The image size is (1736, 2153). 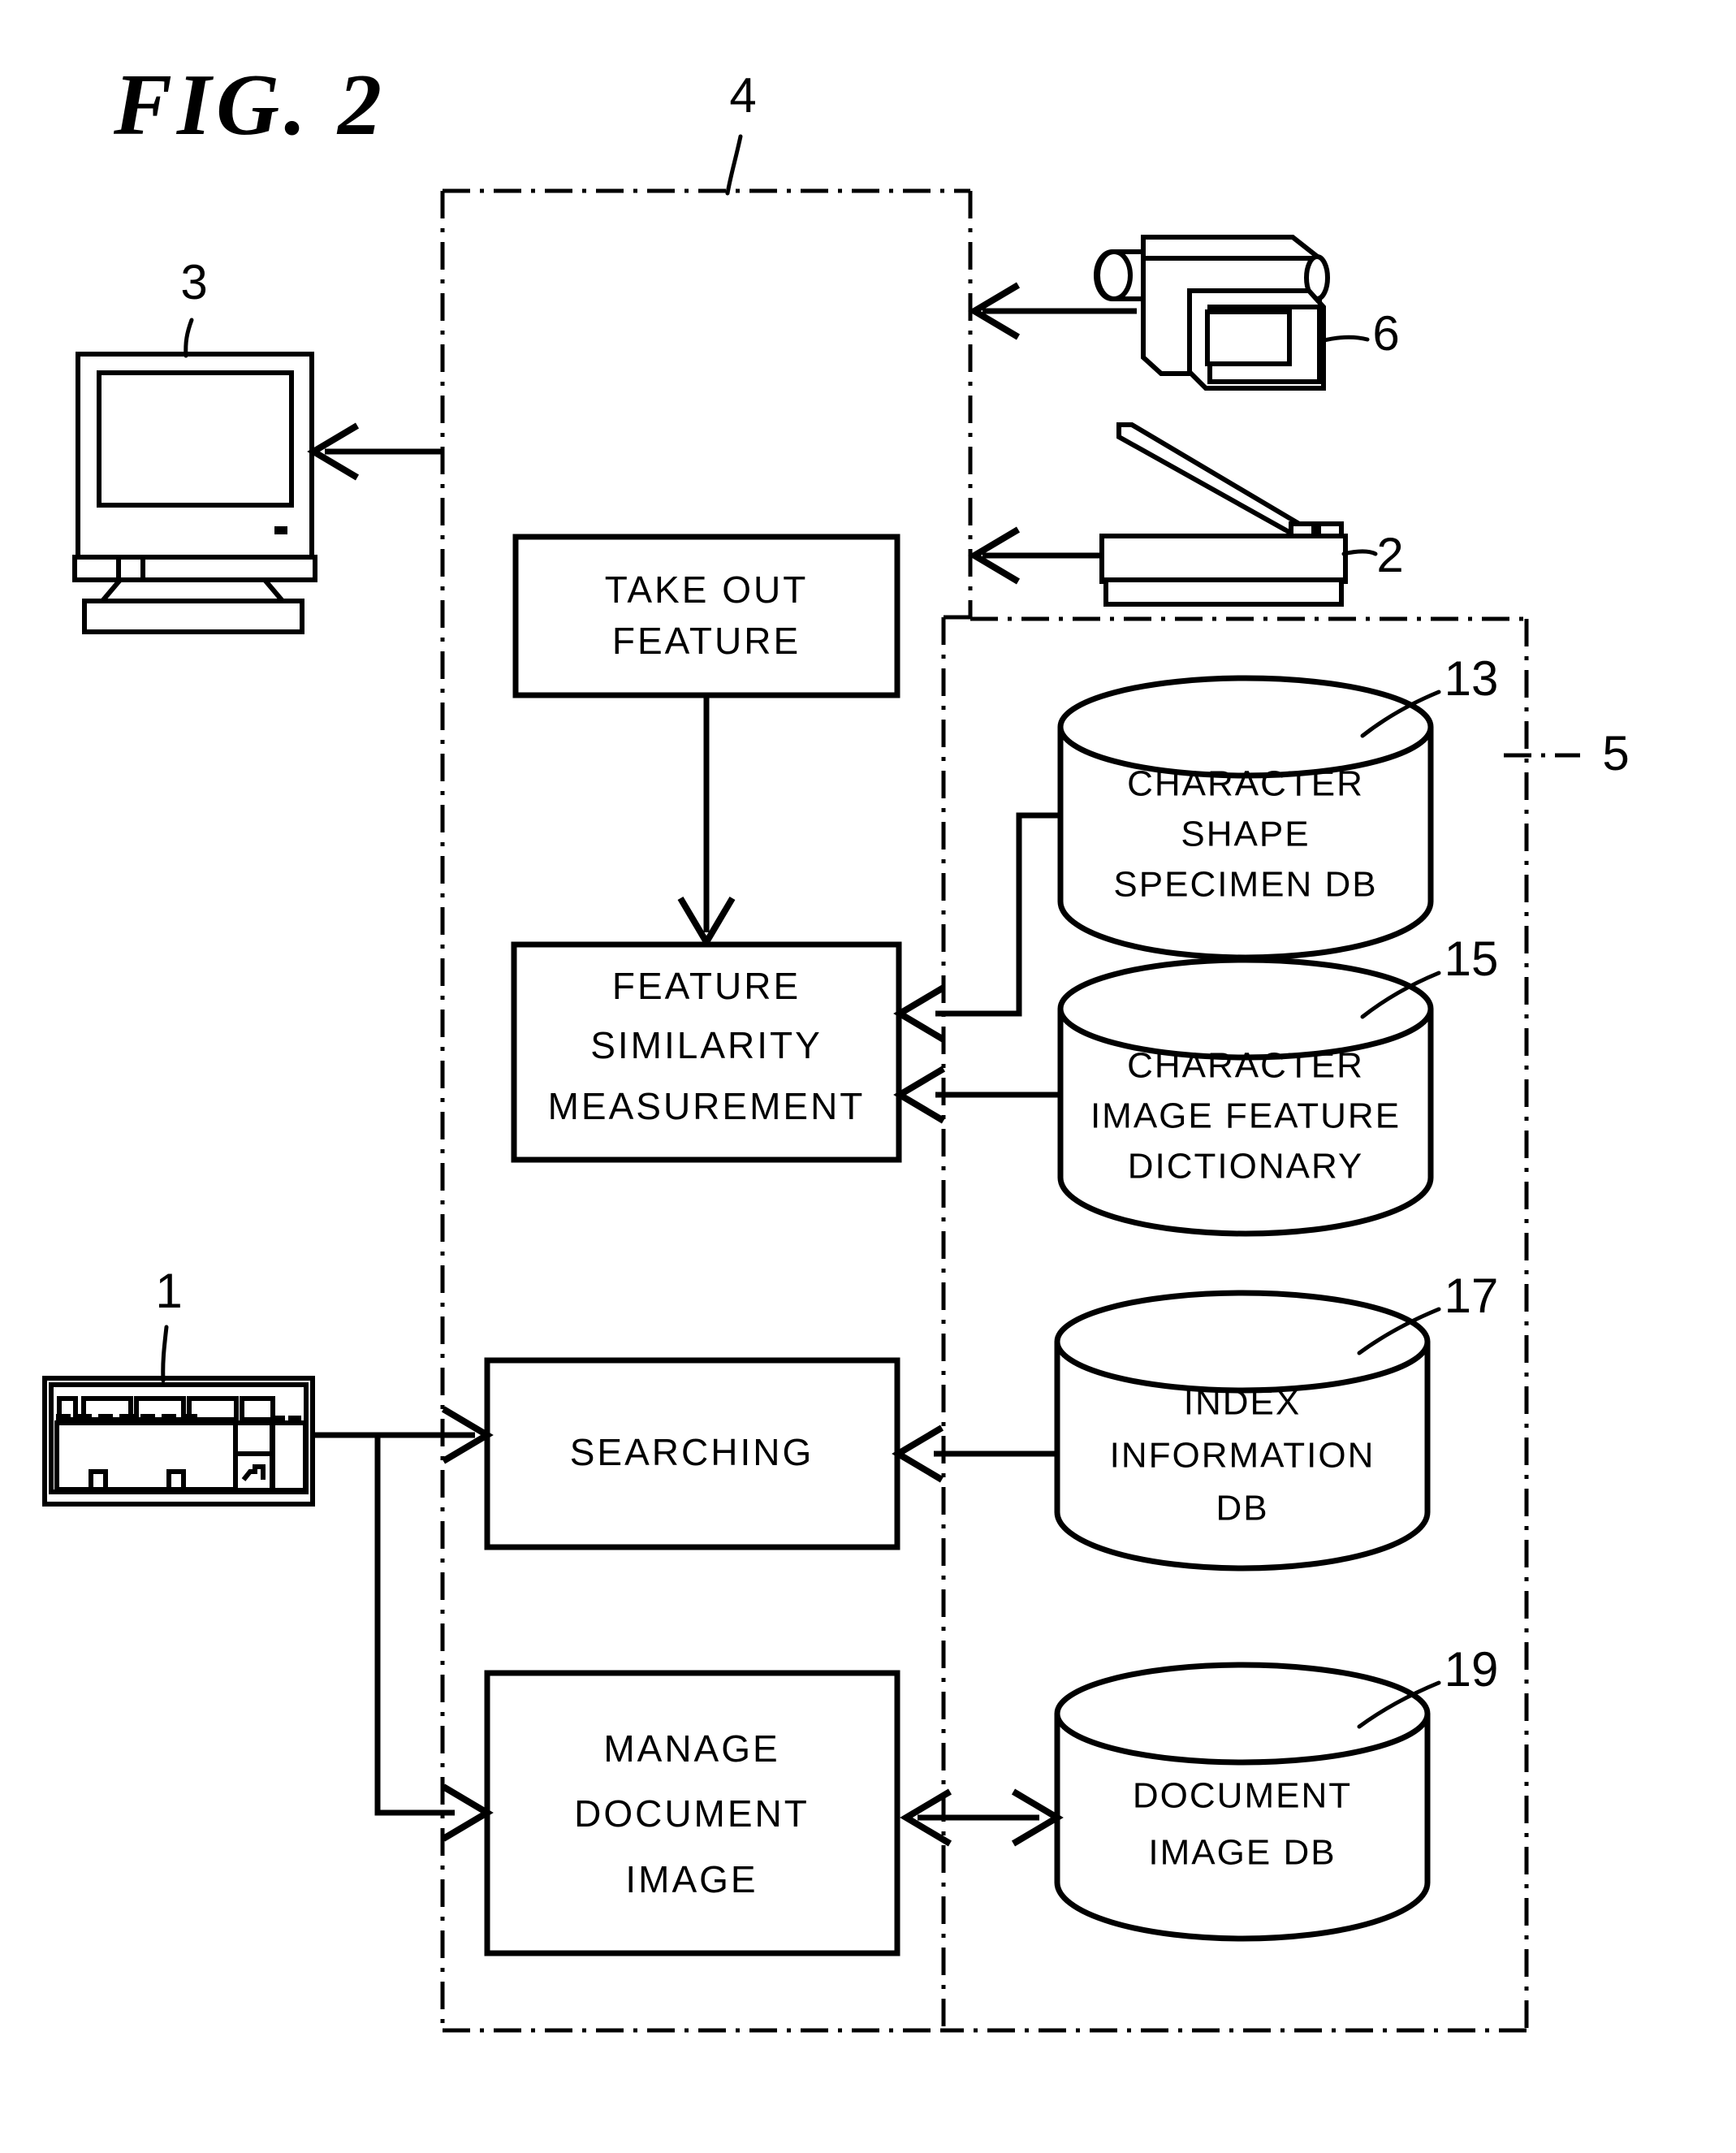 What do you see at coordinates (178, 1385) in the screenshot?
I see `keyboard-icon: 1` at bounding box center [178, 1385].